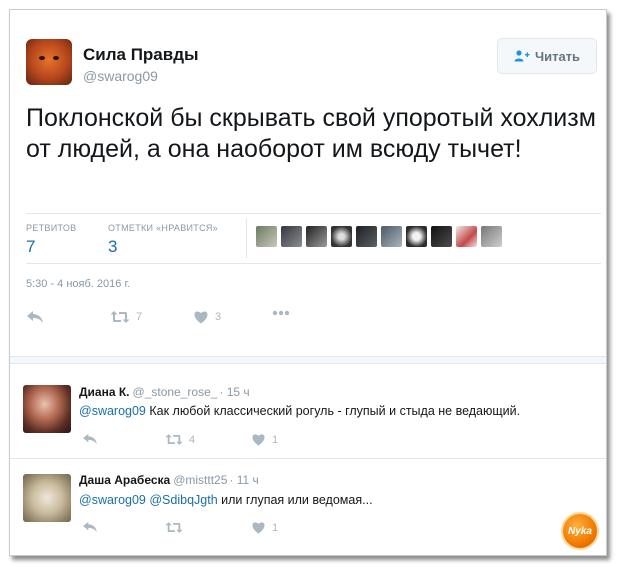 The height and width of the screenshot is (567, 620). What do you see at coordinates (218, 317) in the screenshot?
I see `like-count: 3` at bounding box center [218, 317].